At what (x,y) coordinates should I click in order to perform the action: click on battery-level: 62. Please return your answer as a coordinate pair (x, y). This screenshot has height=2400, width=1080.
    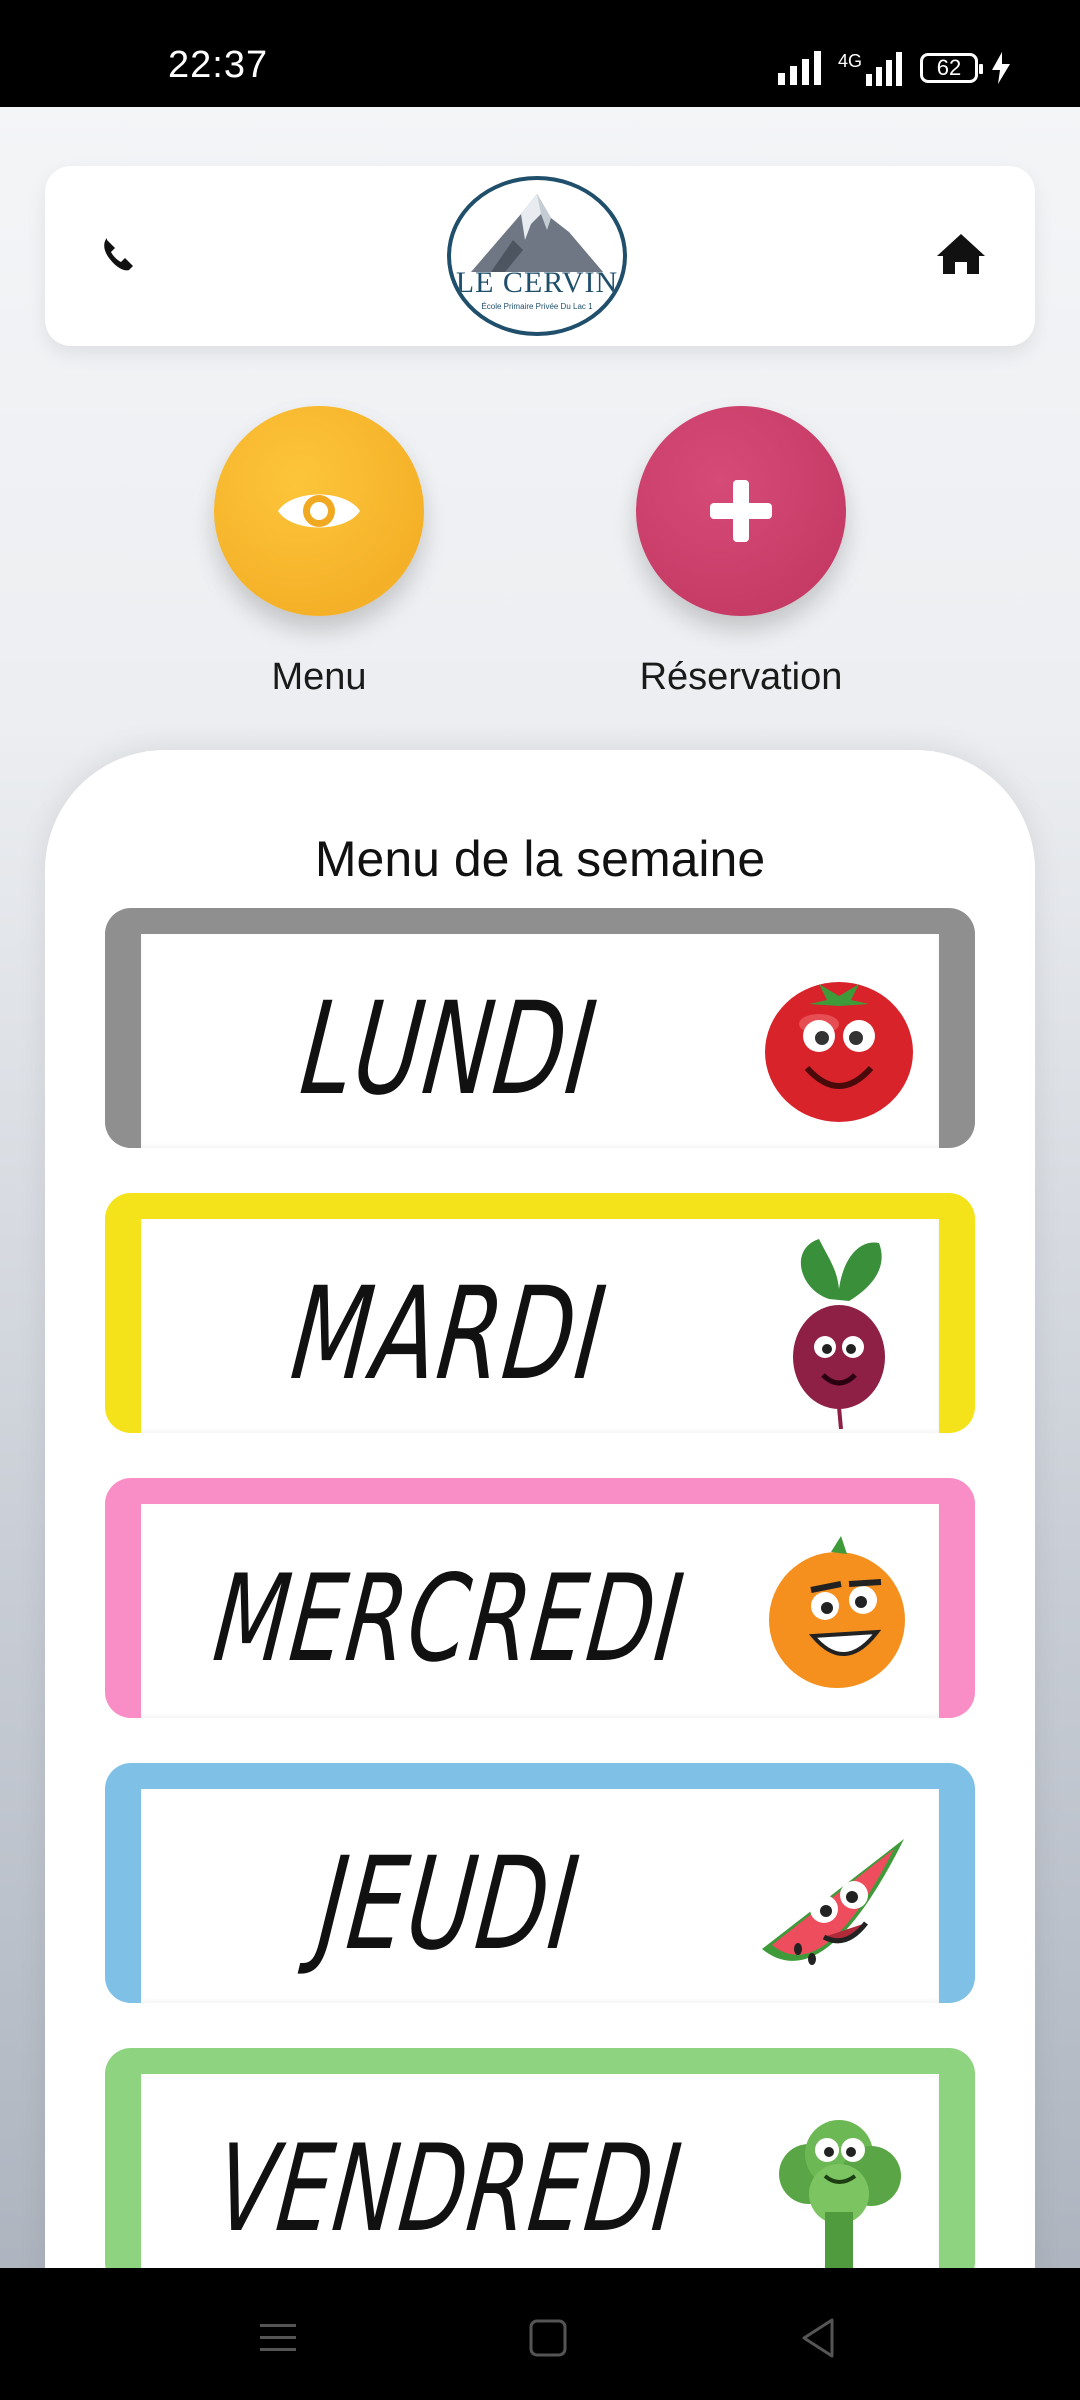
    Looking at the image, I should click on (949, 67).